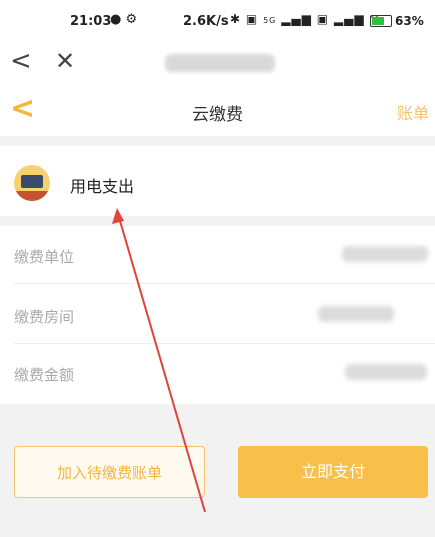  I want to click on hd-icon: ▣, so click(252, 19).